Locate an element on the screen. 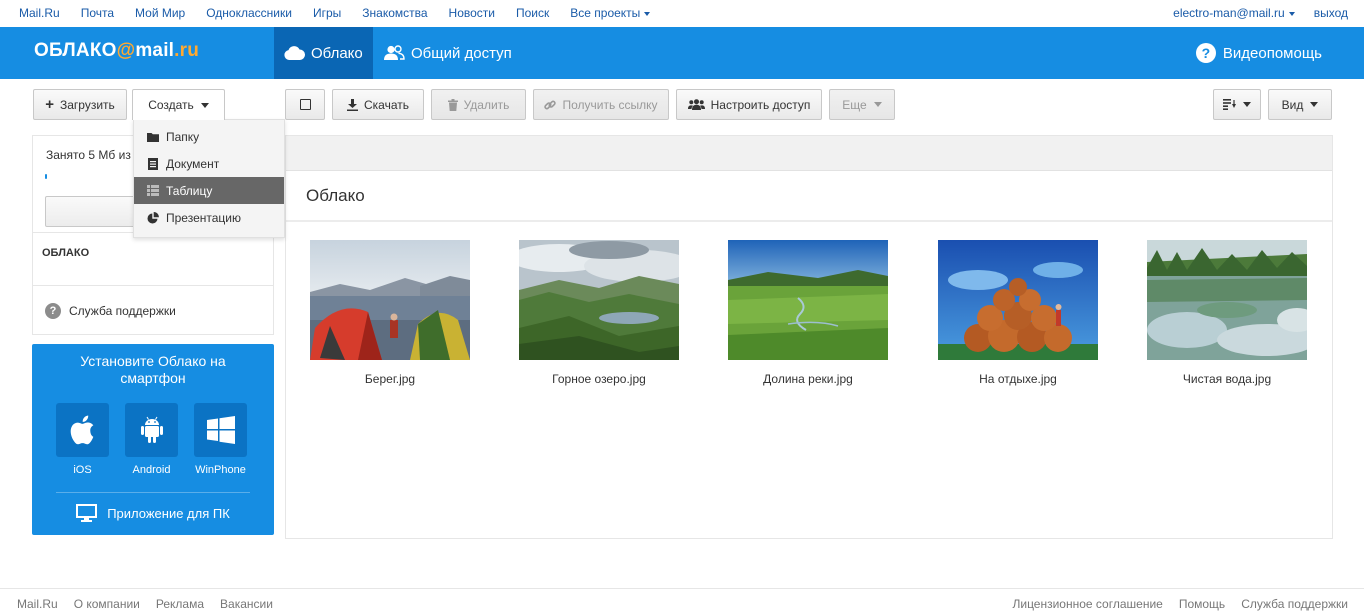 This screenshot has height=616, width=1364. tab-cloud-label: Облако is located at coordinates (337, 53).